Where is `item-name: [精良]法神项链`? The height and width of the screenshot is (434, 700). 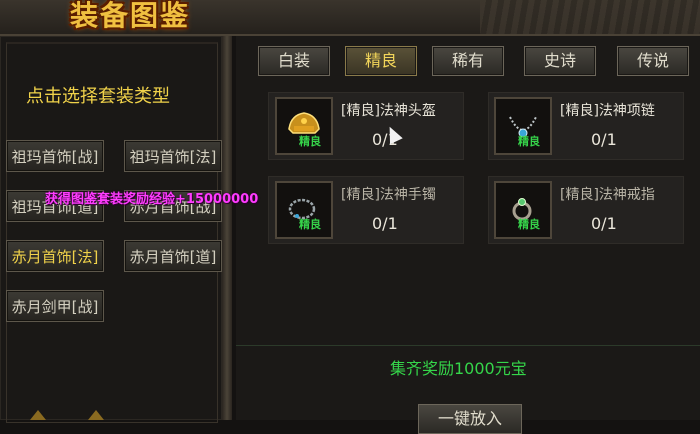
item-name: [精良]法神项链 is located at coordinates (607, 111).